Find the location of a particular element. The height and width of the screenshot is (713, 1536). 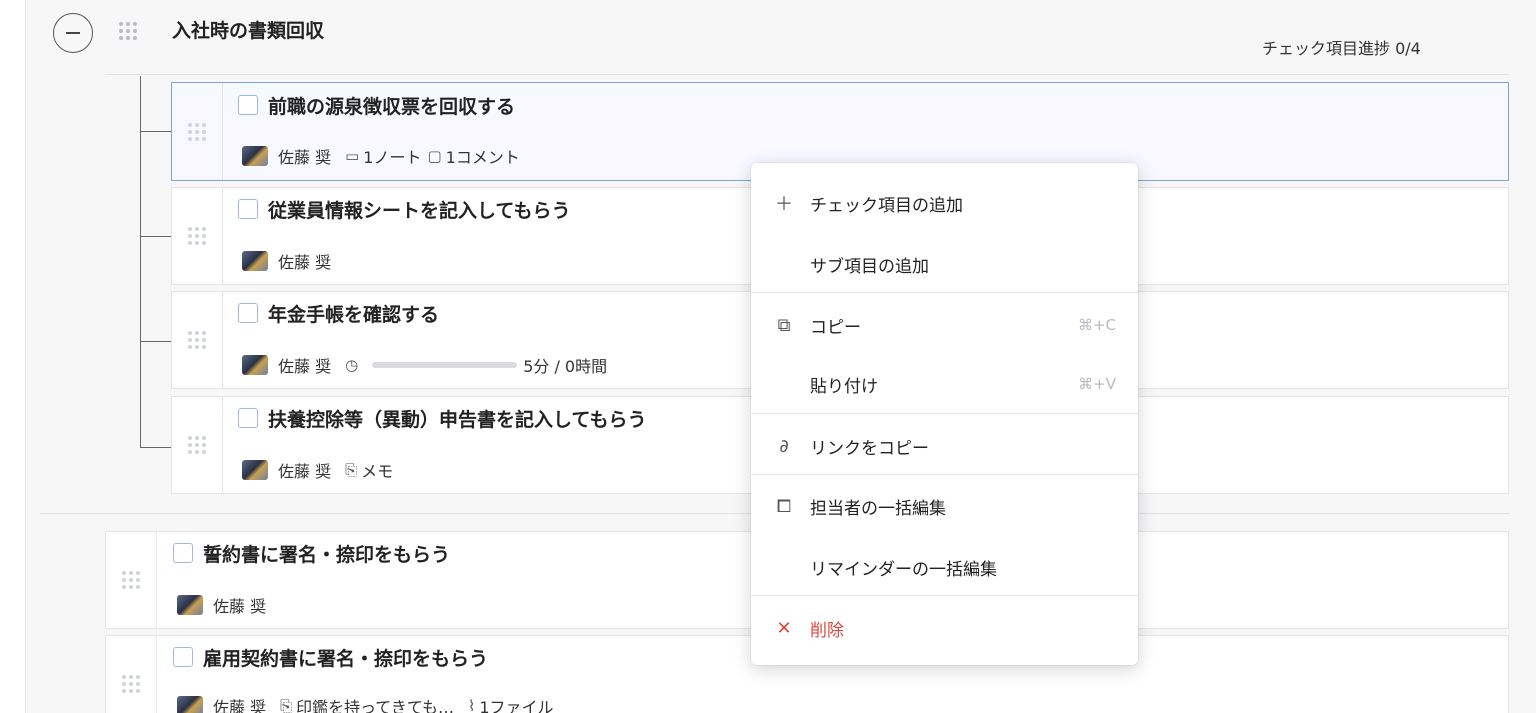

menu-item-label: 担当者の一括編集 is located at coordinates (878, 508).